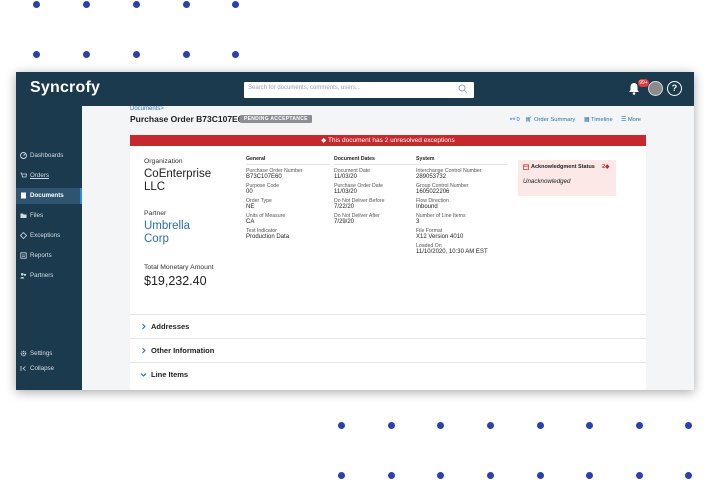 This screenshot has width=708, height=482. I want to click on exception-count: 2◆, so click(606, 167).